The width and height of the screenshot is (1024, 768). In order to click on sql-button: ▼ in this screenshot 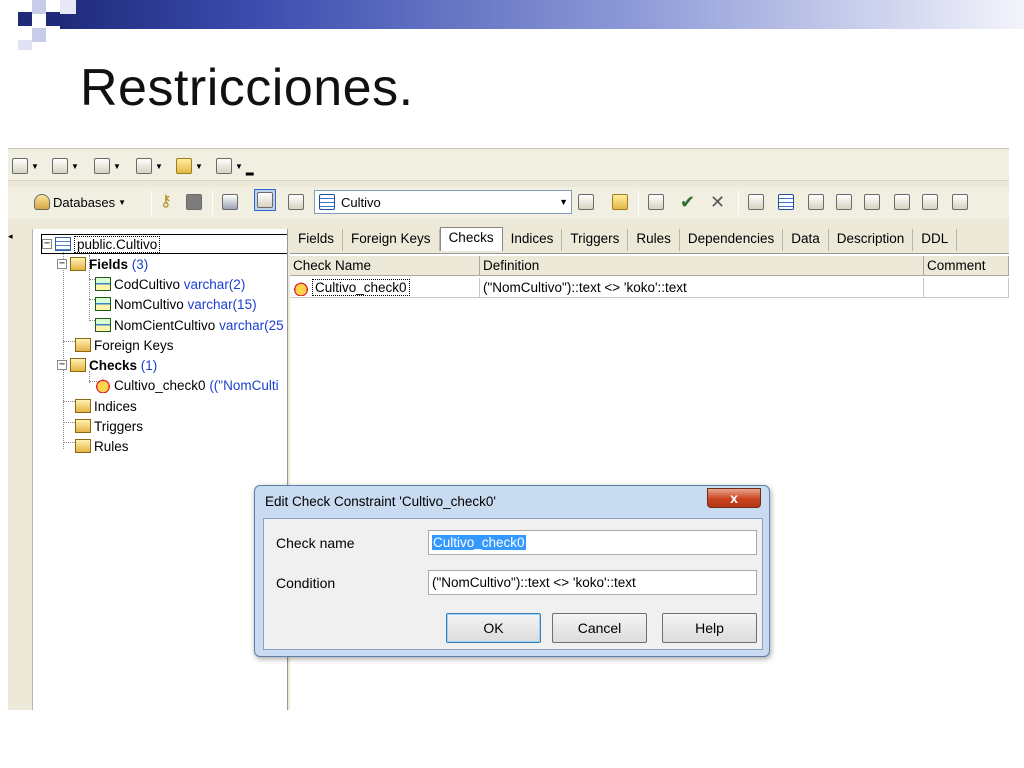, I will do `click(107, 166)`.